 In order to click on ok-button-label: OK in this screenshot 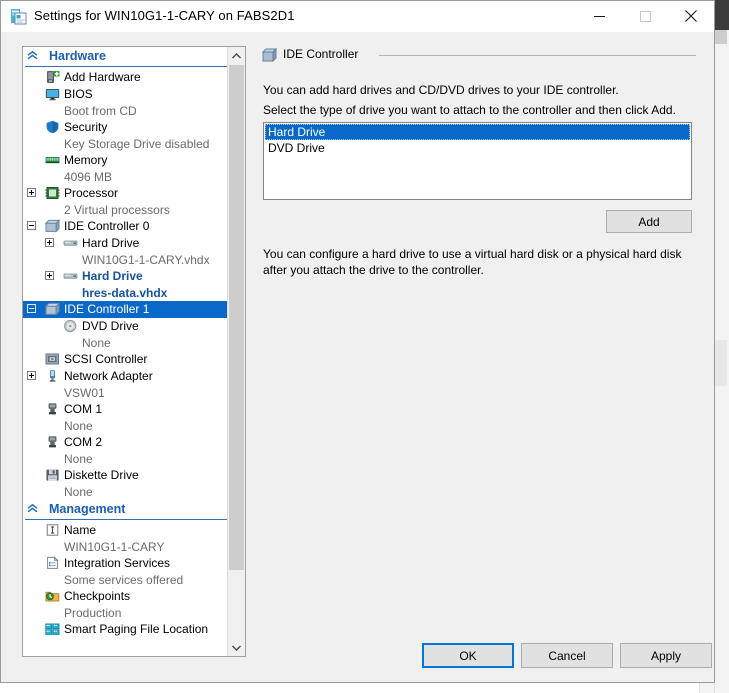, I will do `click(468, 655)`.